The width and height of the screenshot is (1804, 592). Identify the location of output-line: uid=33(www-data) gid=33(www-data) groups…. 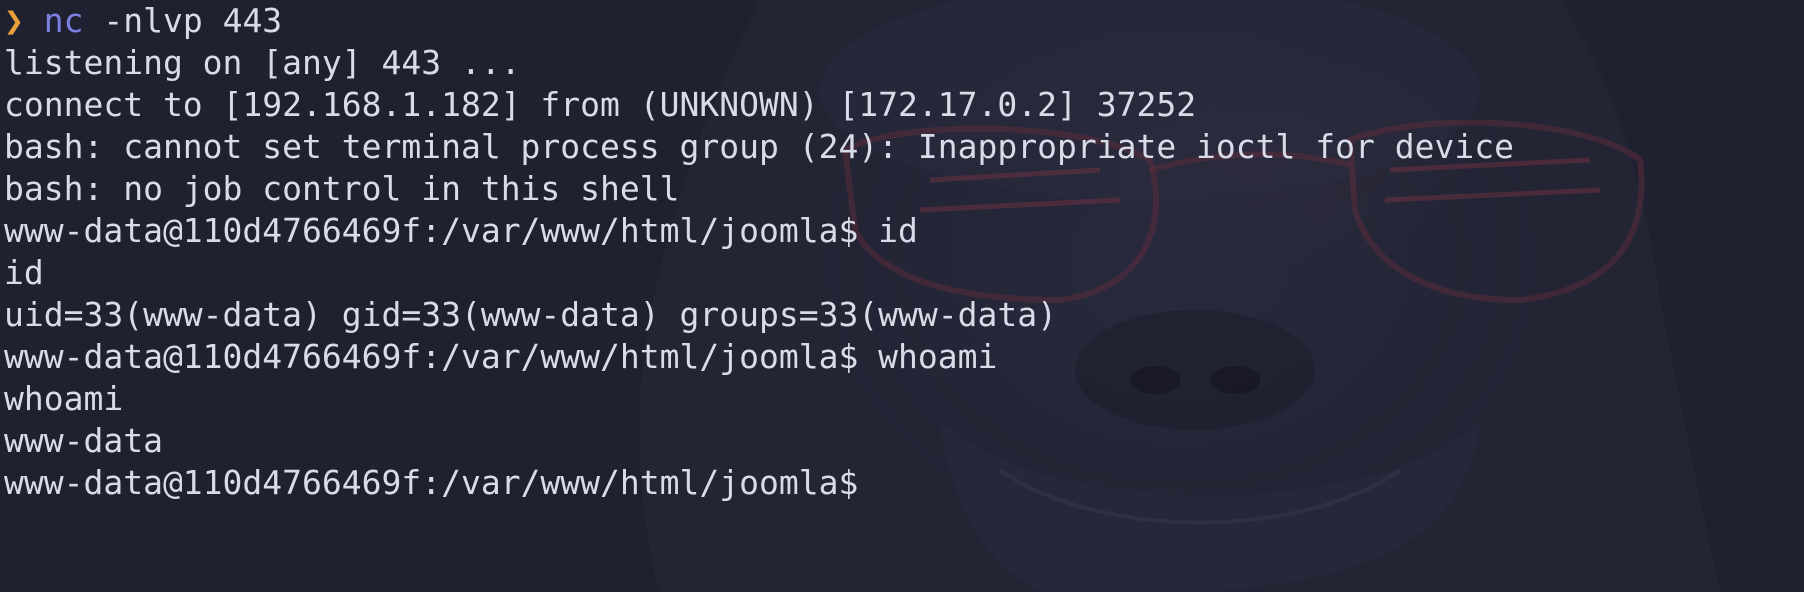
(530, 314).